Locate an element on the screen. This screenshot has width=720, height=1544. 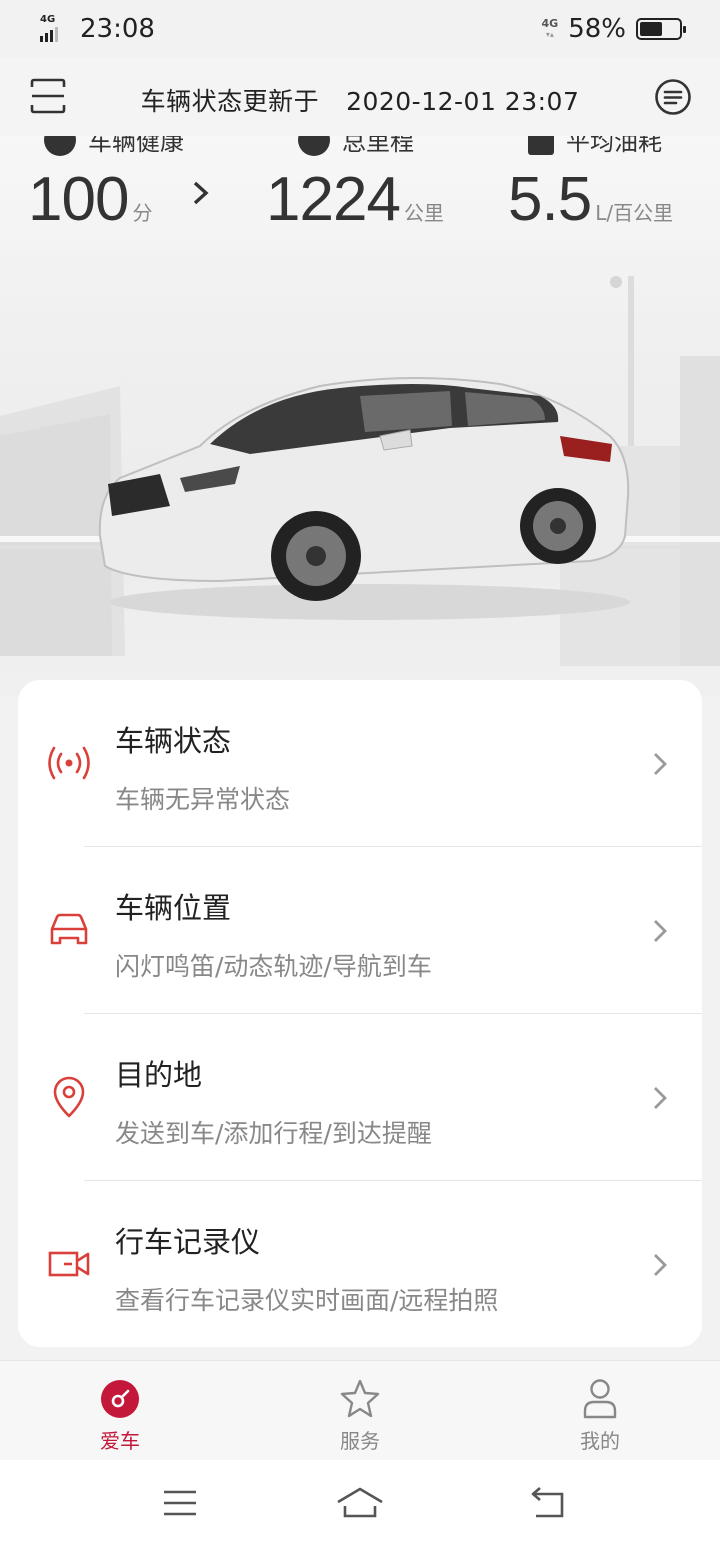
app-header: 车辆状态更新于 2020-12-01 23:07 is located at coordinates (360, 97).